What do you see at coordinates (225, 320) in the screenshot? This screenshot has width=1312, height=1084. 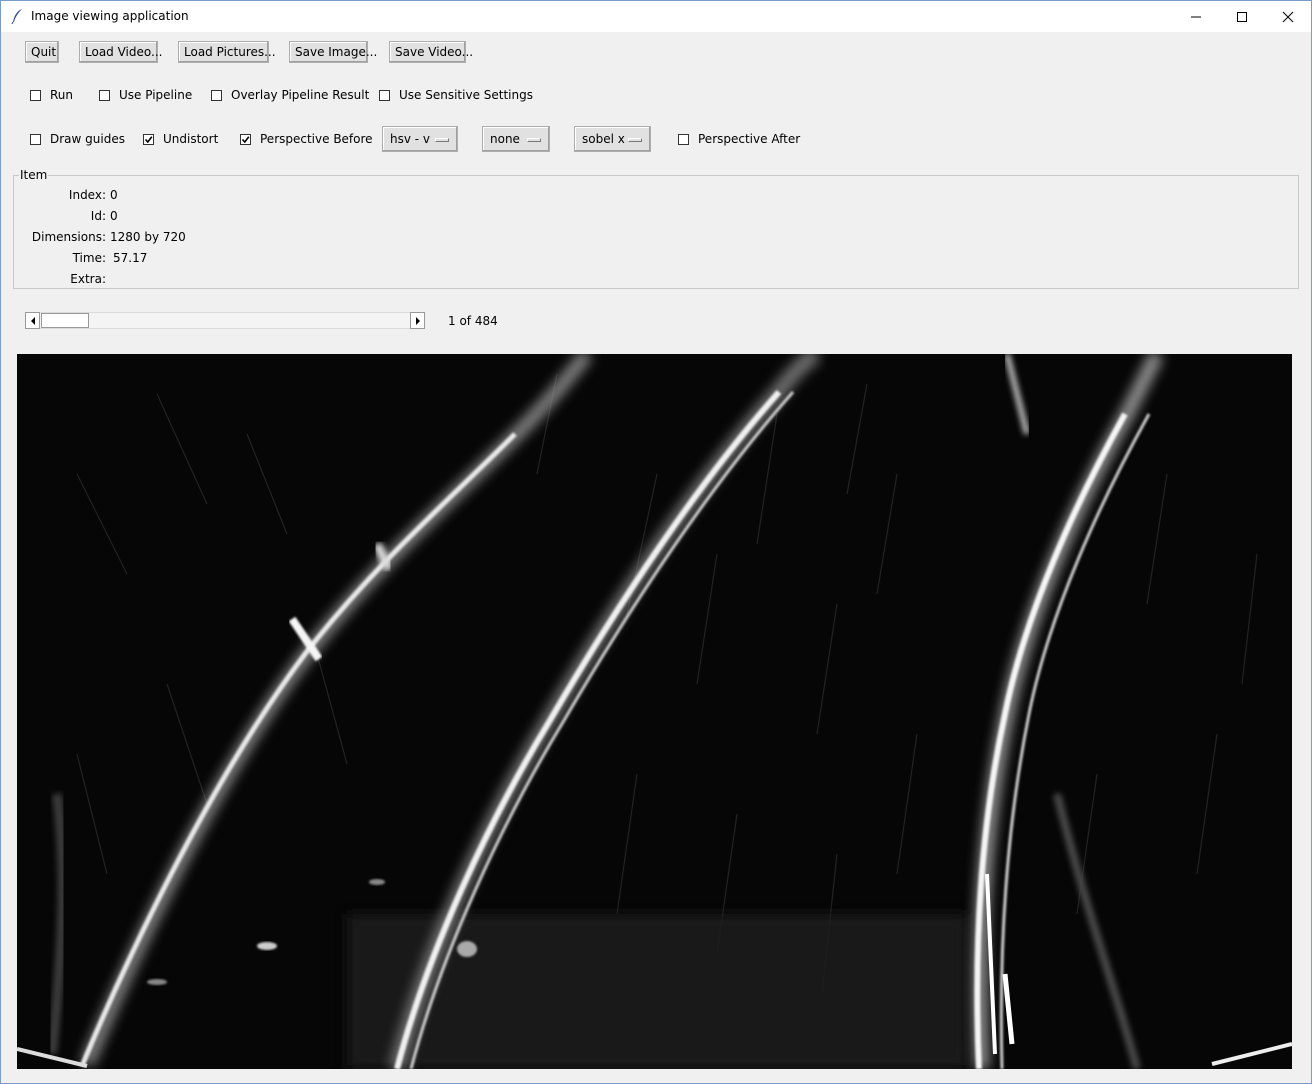 I see `frame-scrollbar` at bounding box center [225, 320].